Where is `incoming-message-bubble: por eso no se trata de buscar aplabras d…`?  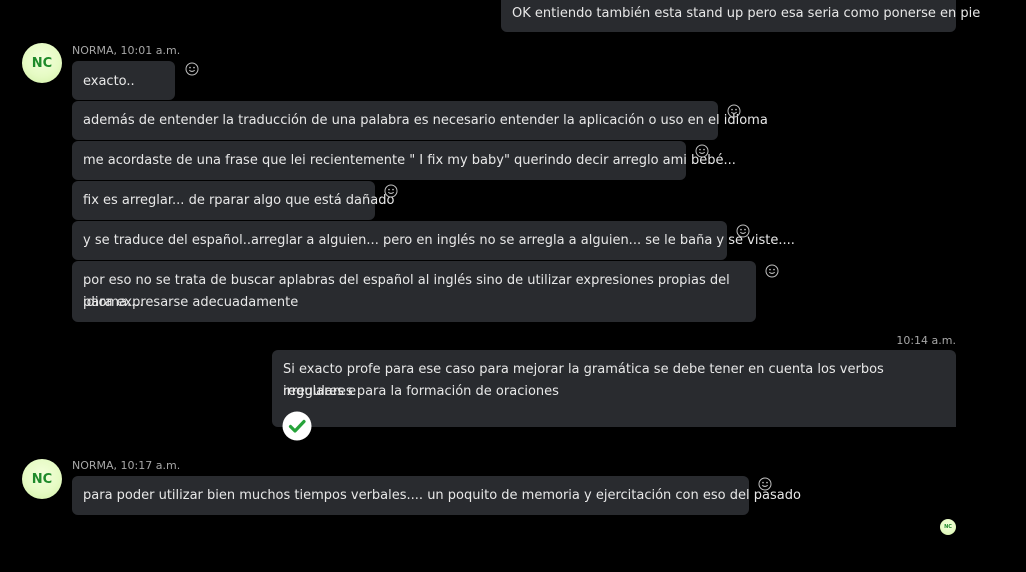
incoming-message-bubble: por eso no se trata de buscar aplabras d… is located at coordinates (414, 291).